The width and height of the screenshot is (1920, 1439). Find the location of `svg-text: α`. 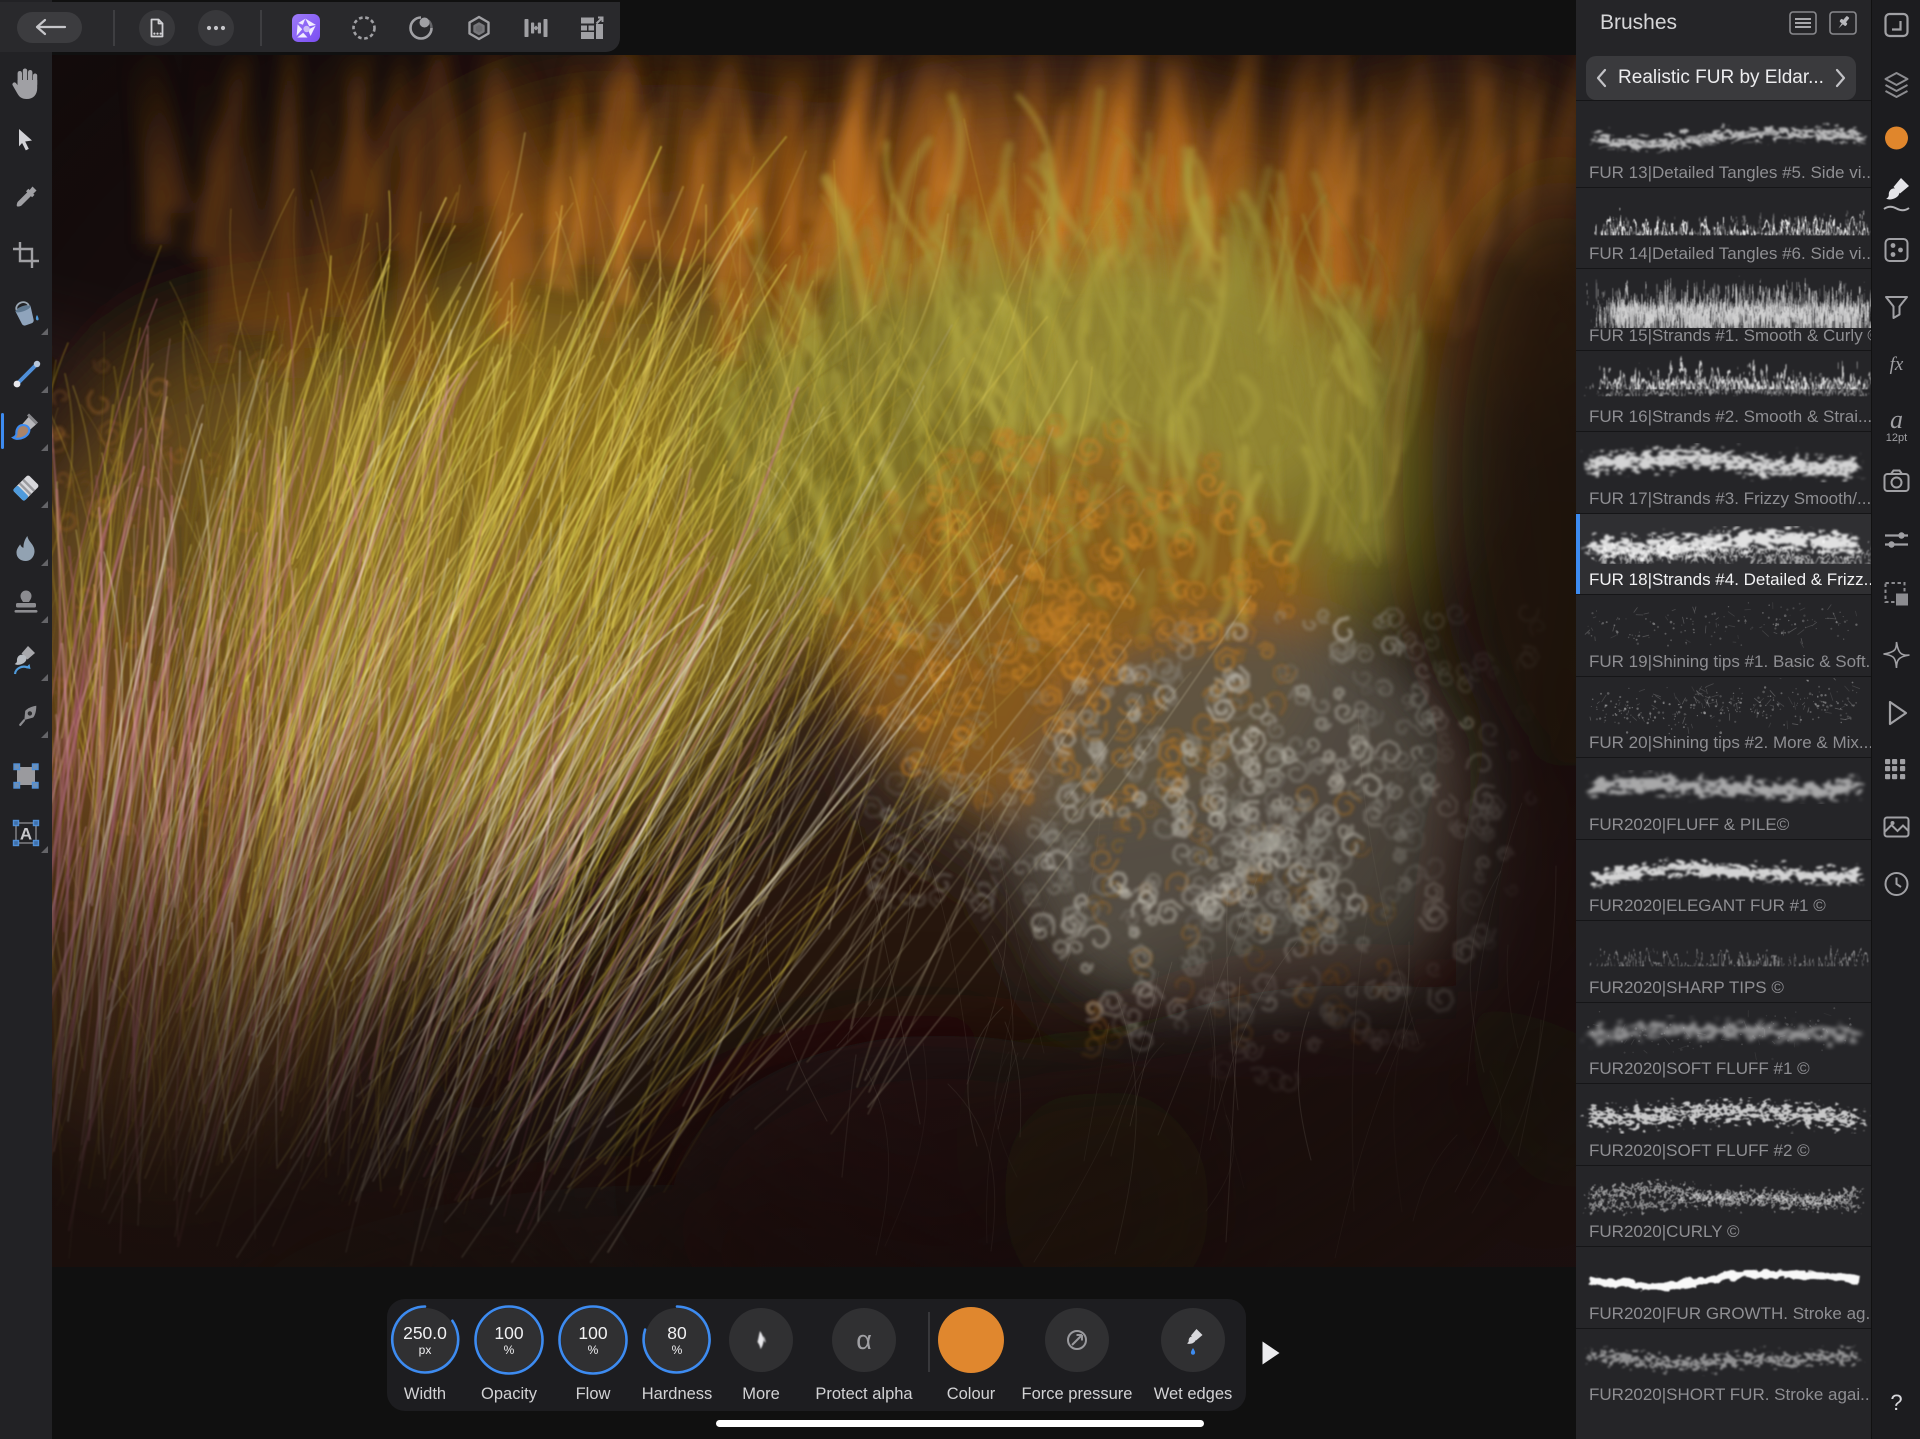

svg-text: α is located at coordinates (864, 1340).